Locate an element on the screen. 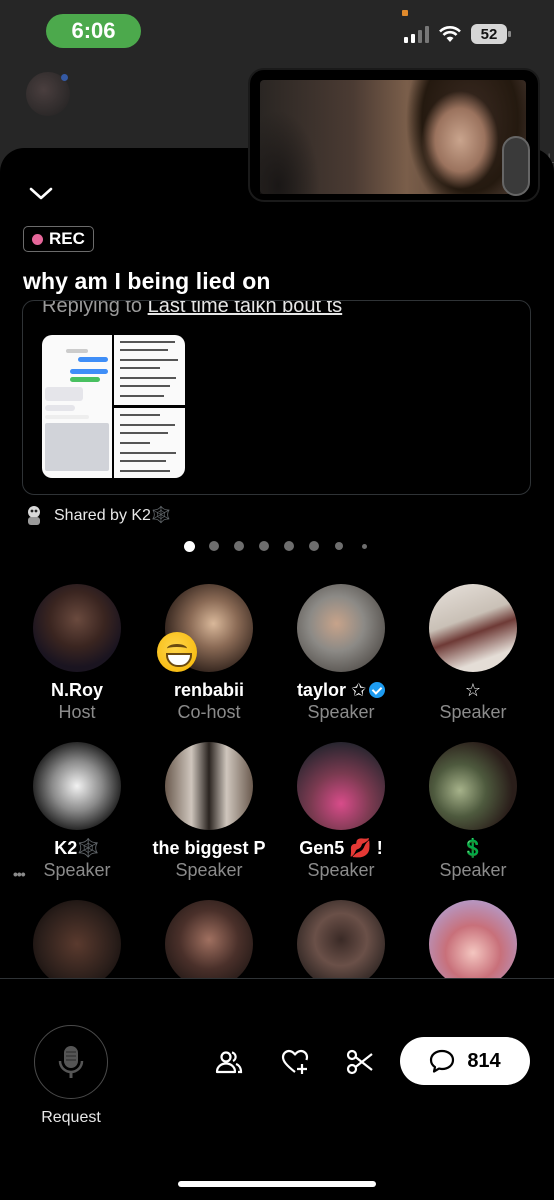 This screenshot has width=554, height=1200. microphone-icon is located at coordinates (71, 1062).